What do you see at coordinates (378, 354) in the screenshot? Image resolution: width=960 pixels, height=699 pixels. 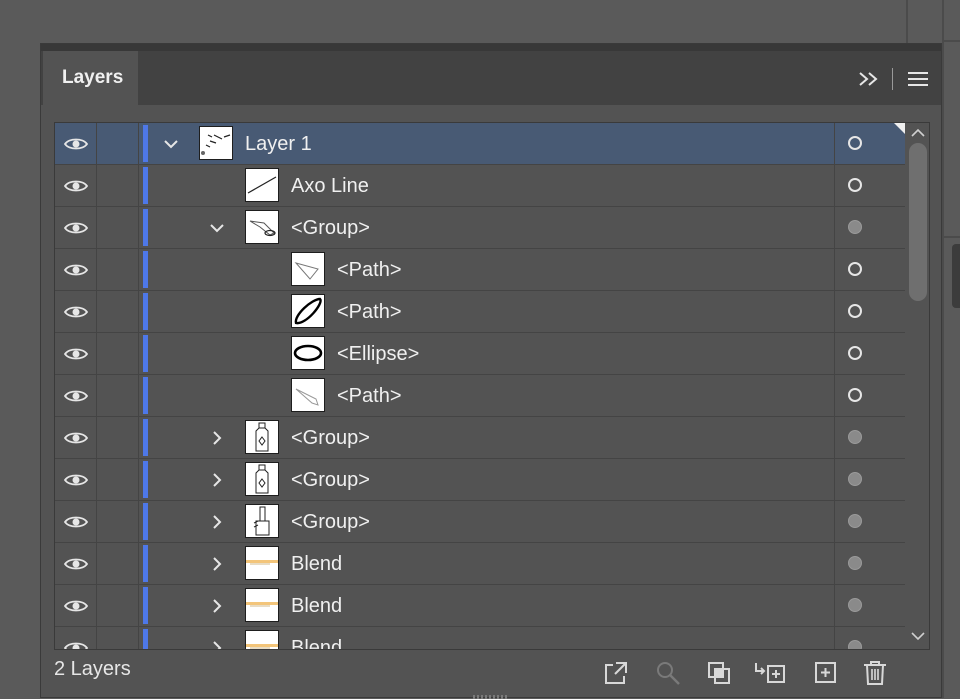 I see `layer-name: <Ellipse>` at bounding box center [378, 354].